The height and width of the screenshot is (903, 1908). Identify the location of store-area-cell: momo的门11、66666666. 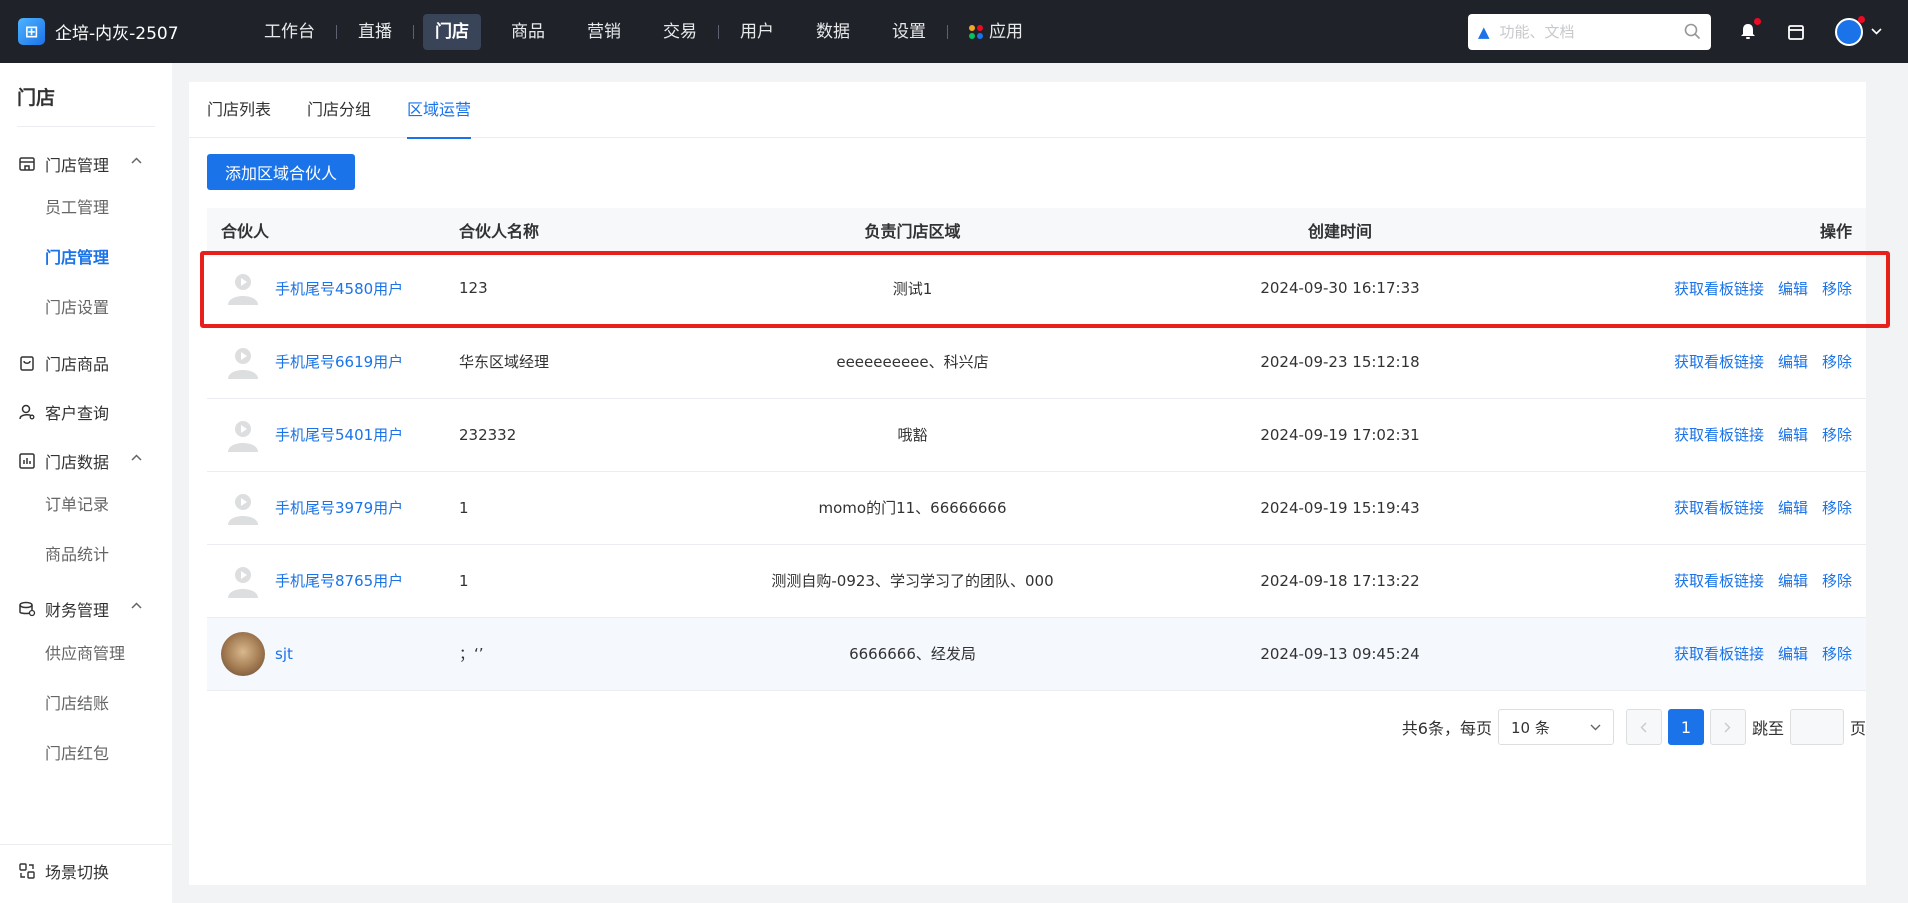
(912, 508).